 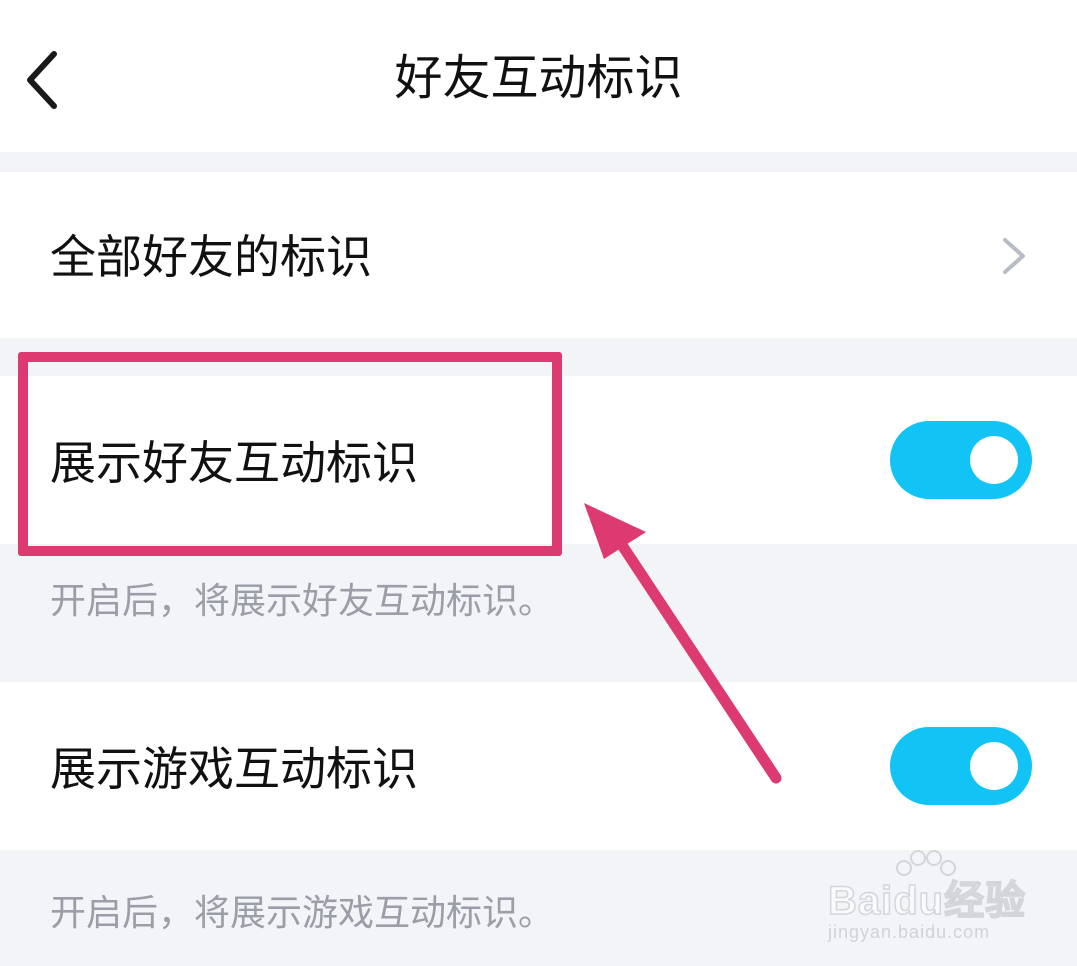 What do you see at coordinates (302, 913) in the screenshot?
I see `show-game-marks-description: 开启后，将展示游戏互动标识。` at bounding box center [302, 913].